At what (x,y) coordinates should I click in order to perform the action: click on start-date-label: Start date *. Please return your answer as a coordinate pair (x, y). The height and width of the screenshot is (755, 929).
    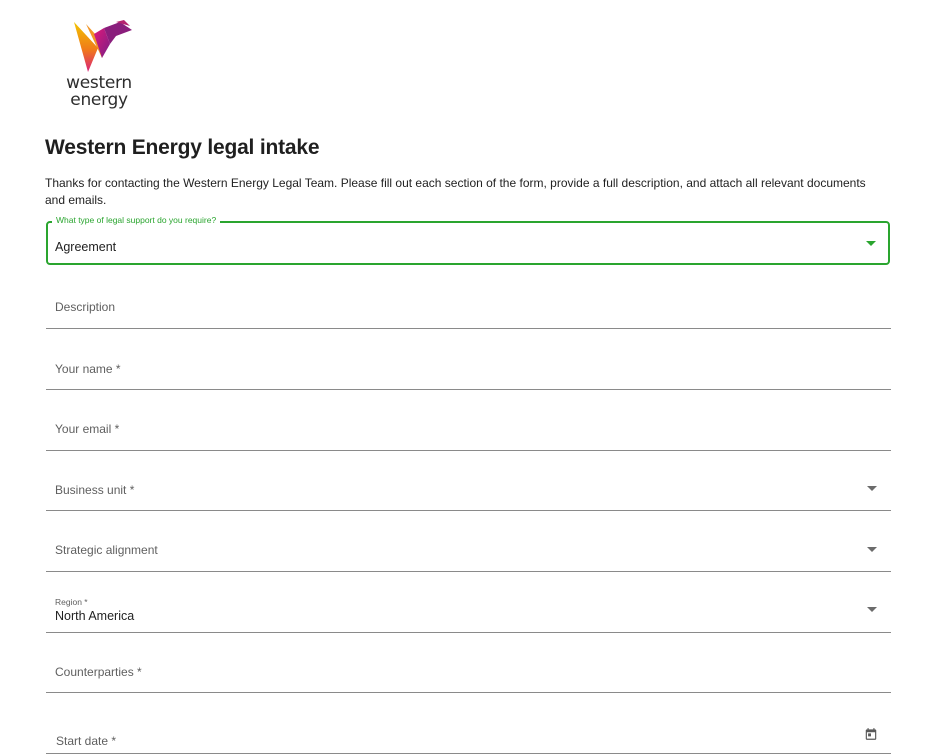
    Looking at the image, I should click on (86, 741).